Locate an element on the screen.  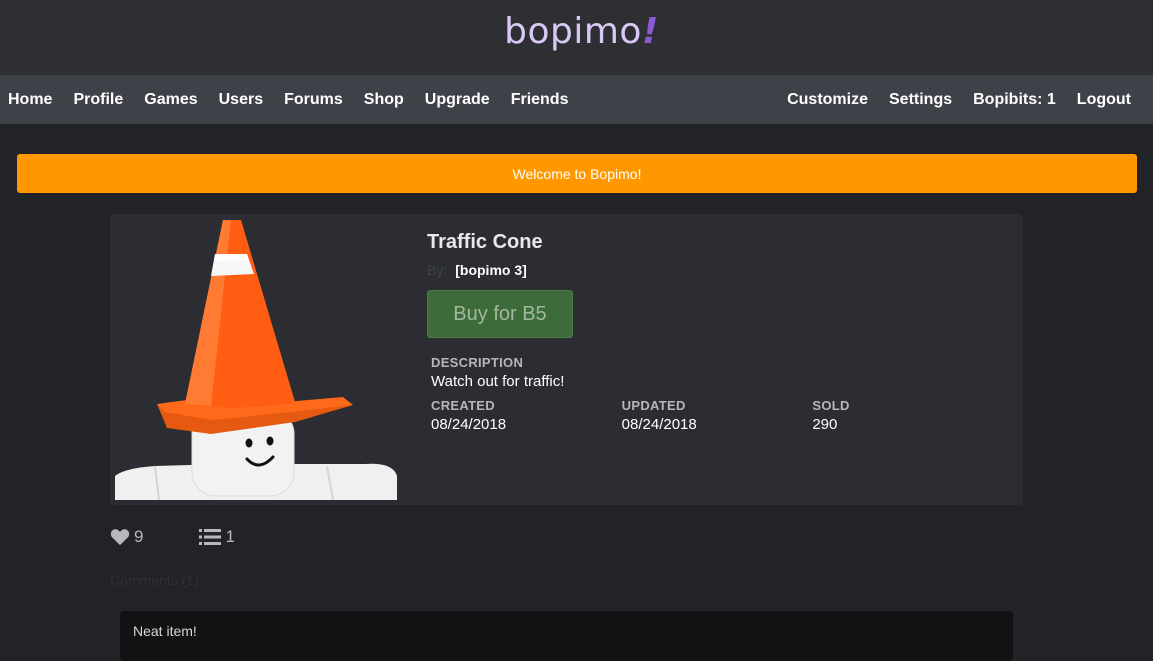
list-icon is located at coordinates (210, 537).